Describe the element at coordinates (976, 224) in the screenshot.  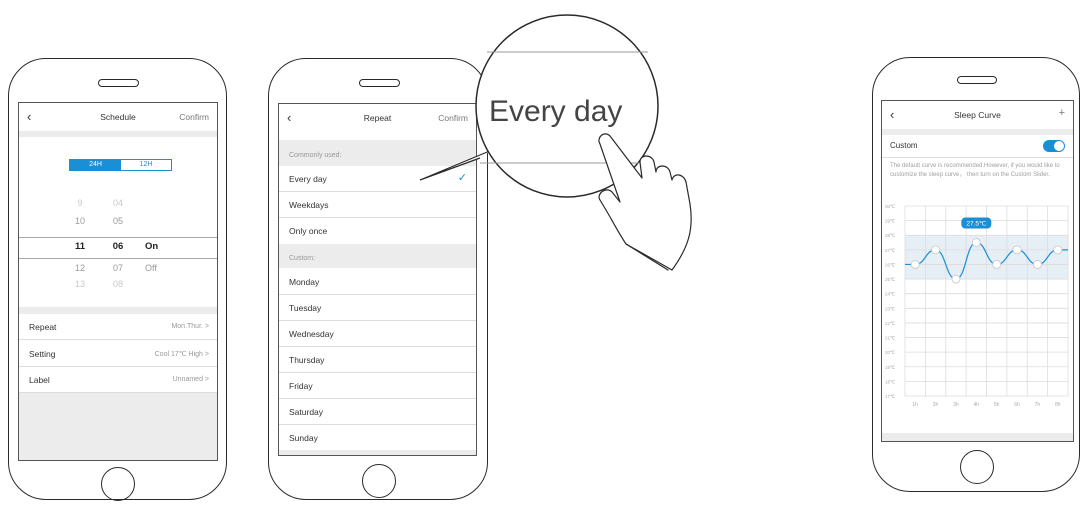
I see `tooltip-value: 27.5℃` at that location.